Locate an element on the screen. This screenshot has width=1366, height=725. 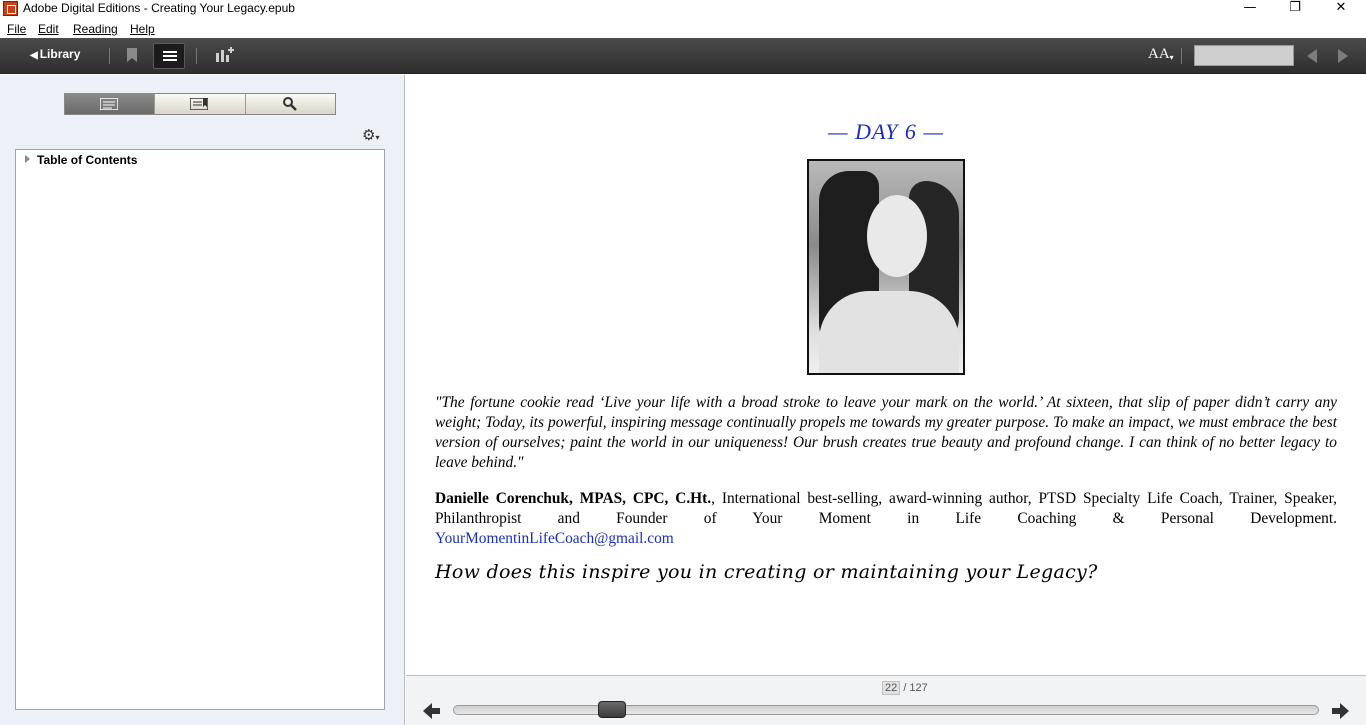
tab-table-of-contents is located at coordinates (110, 104).